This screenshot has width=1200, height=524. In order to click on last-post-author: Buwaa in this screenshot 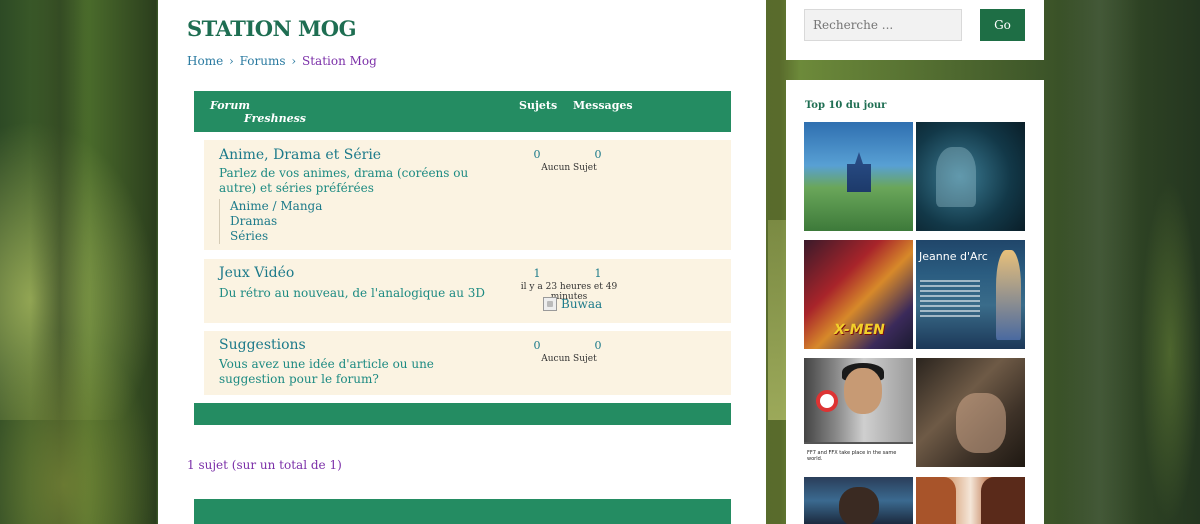, I will do `click(572, 304)`.